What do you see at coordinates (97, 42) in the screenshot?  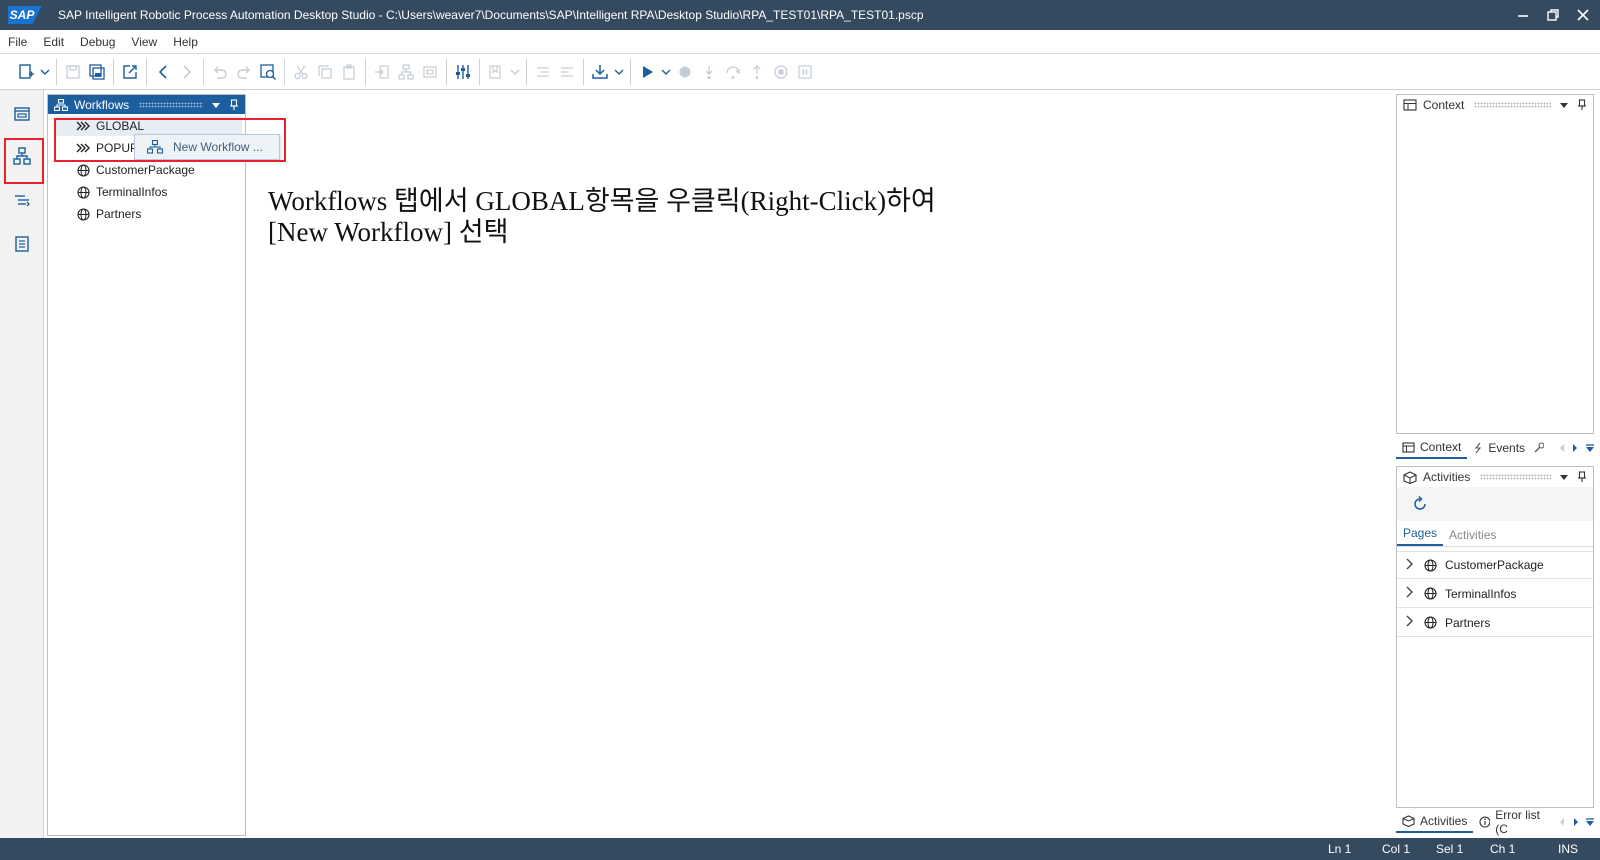 I see `menu-debug: Debug` at bounding box center [97, 42].